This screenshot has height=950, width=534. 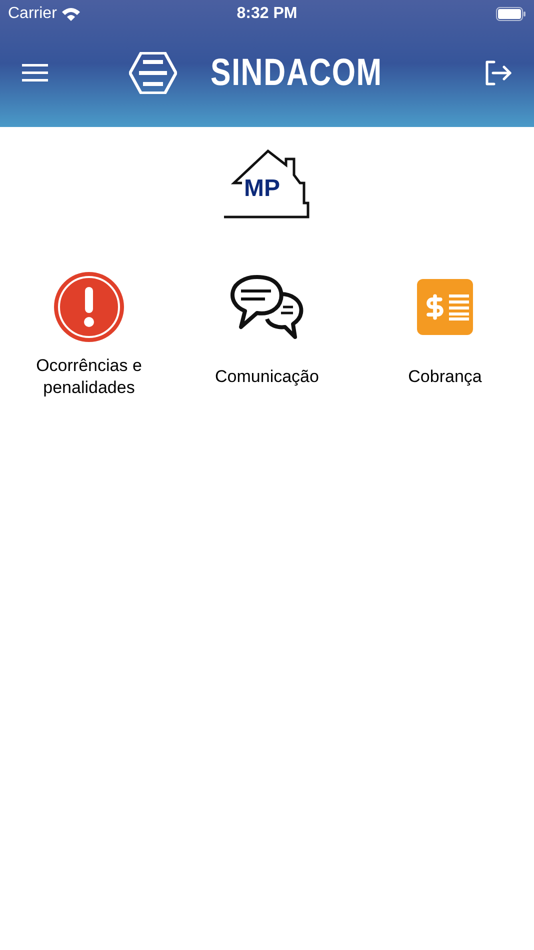 I want to click on menu-tile: Ocorrências e penalidades, so click(x=89, y=337).